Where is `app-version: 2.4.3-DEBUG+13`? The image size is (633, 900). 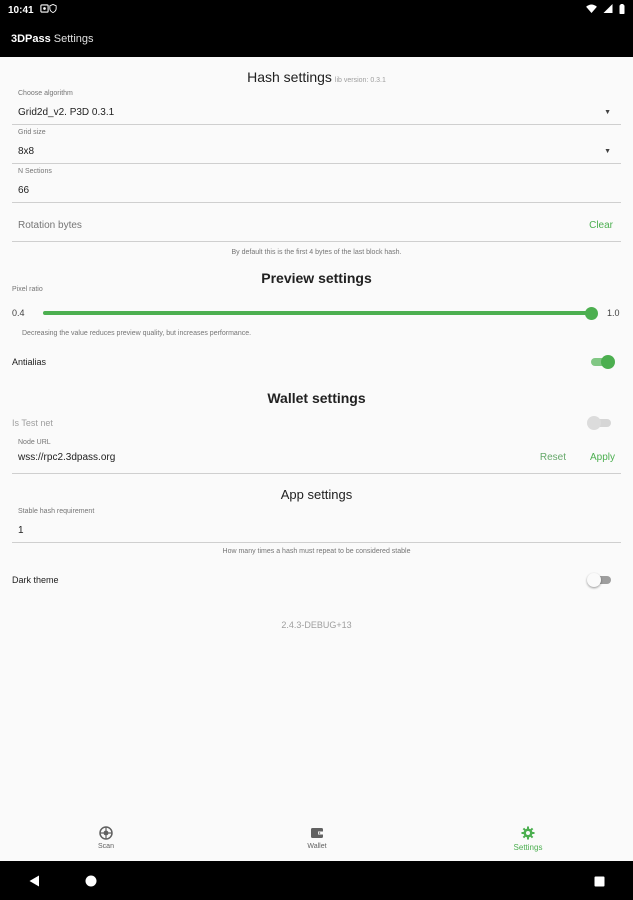 app-version: 2.4.3-DEBUG+13 is located at coordinates (316, 625).